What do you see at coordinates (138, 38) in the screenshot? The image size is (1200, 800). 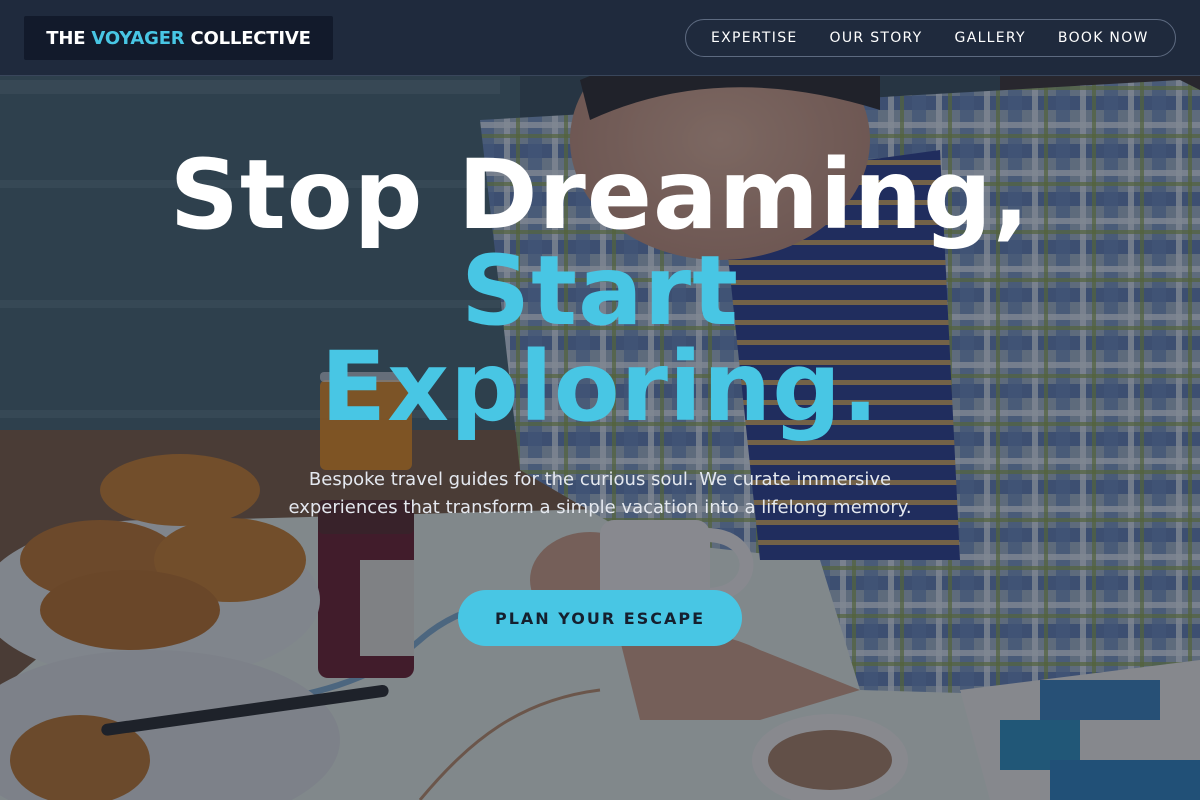 I see `logo-text-voyager: VOYAGER` at bounding box center [138, 38].